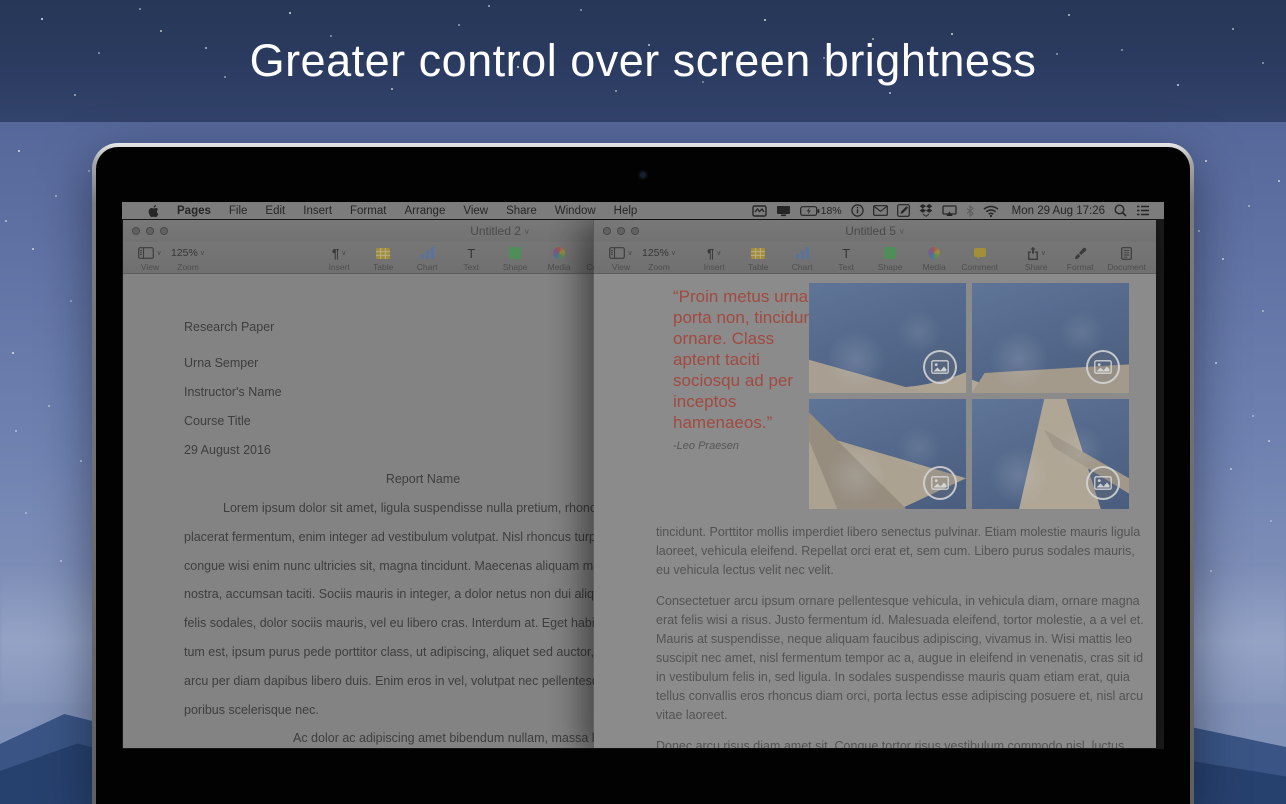 The height and width of the screenshot is (804, 1286). Describe the element at coordinates (903, 210) in the screenshot. I see `notes-icon` at that location.